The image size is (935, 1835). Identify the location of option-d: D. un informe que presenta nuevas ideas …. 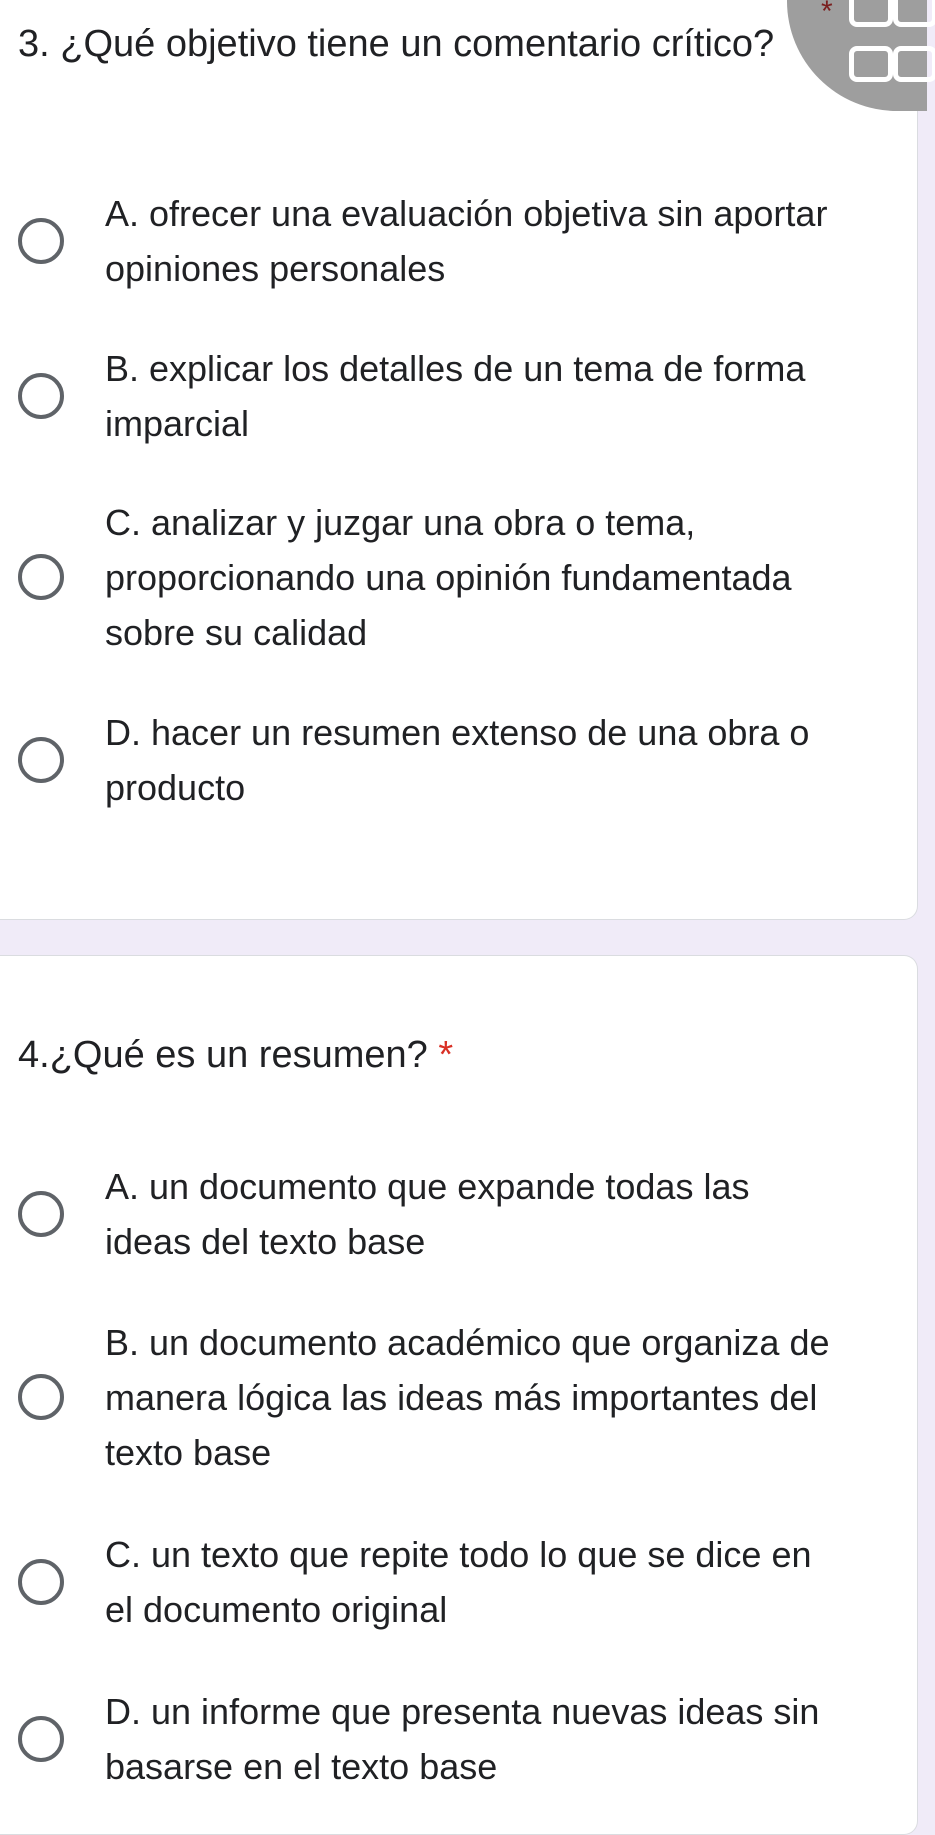
(450, 1739).